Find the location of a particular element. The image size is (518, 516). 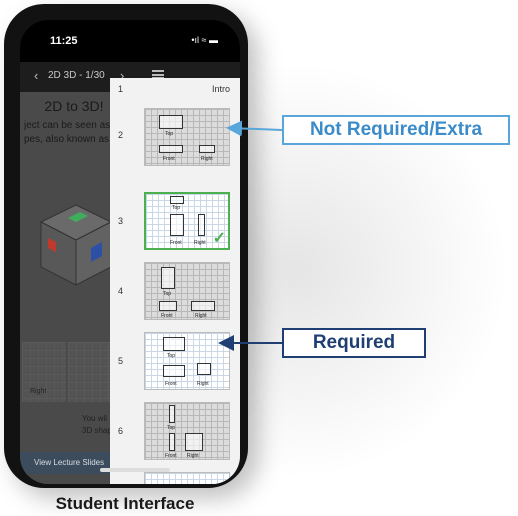

slide-thumbnail-6: Top Front Right is located at coordinates (187, 431).